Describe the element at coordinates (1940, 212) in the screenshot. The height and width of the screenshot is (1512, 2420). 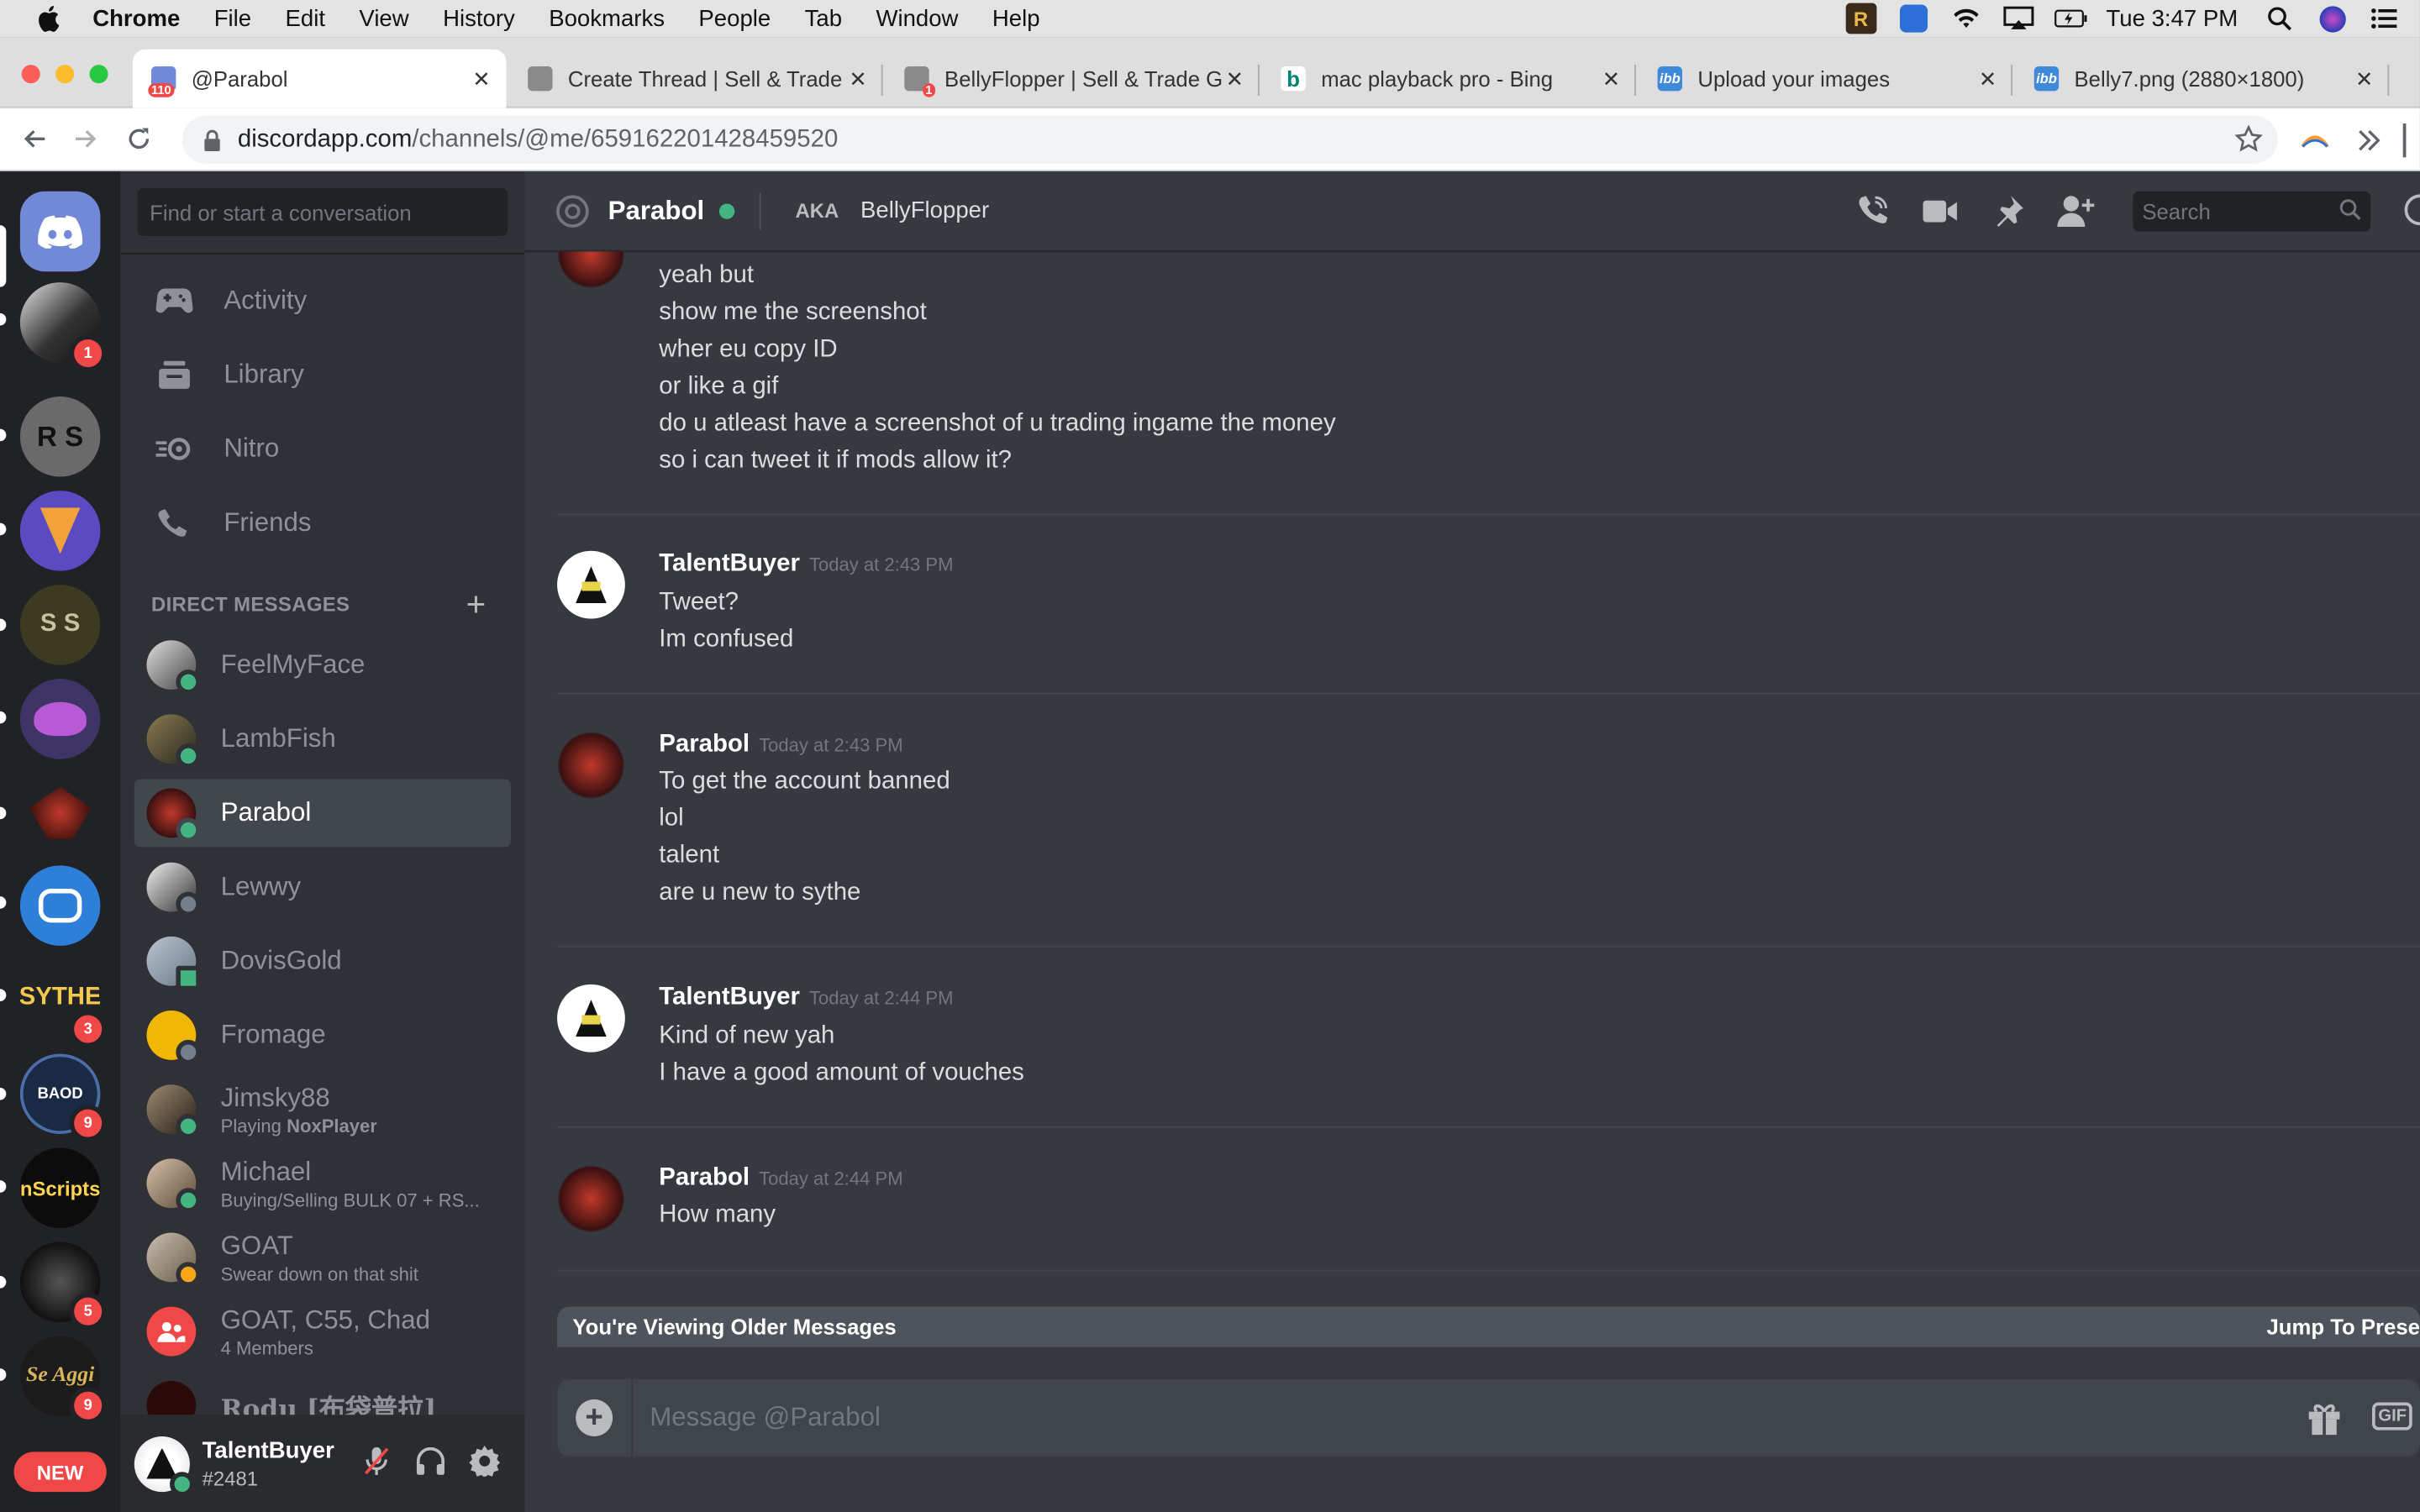
I see `video-call-icon` at that location.